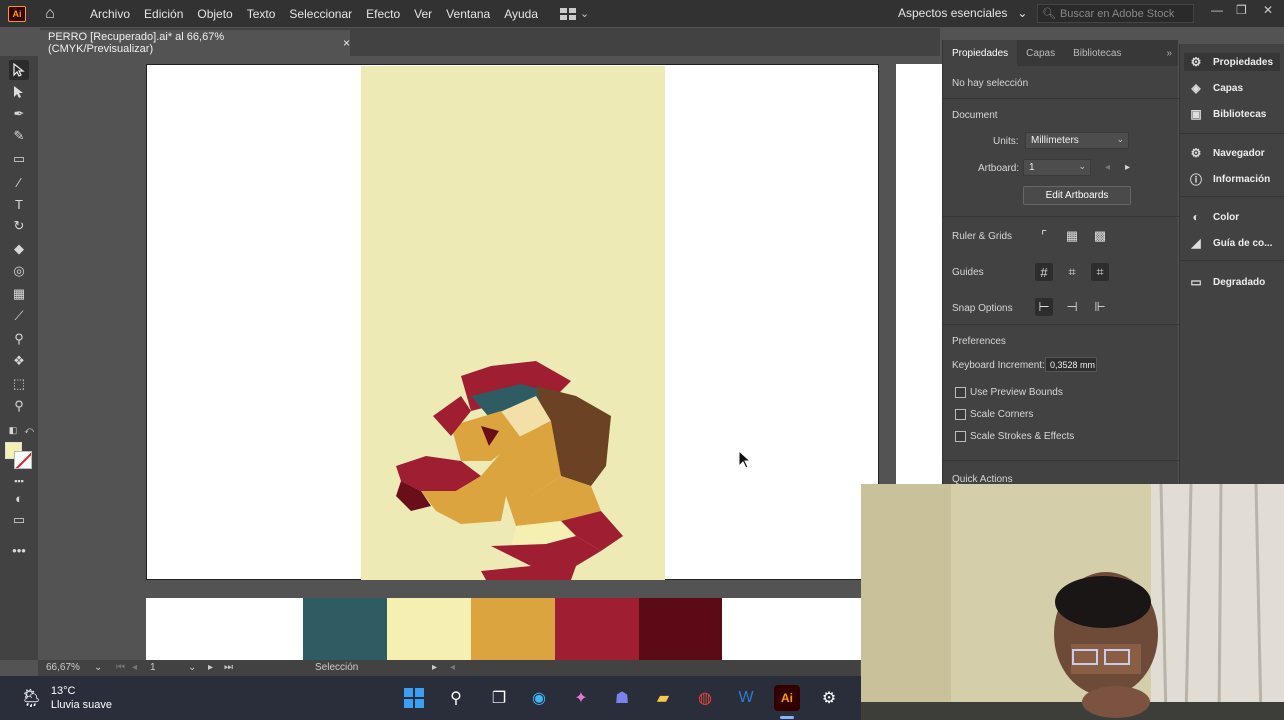 The image size is (1284, 720). What do you see at coordinates (1227, 114) in the screenshot?
I see `dock-bibliotecas: ▣ Bibliotecas` at bounding box center [1227, 114].